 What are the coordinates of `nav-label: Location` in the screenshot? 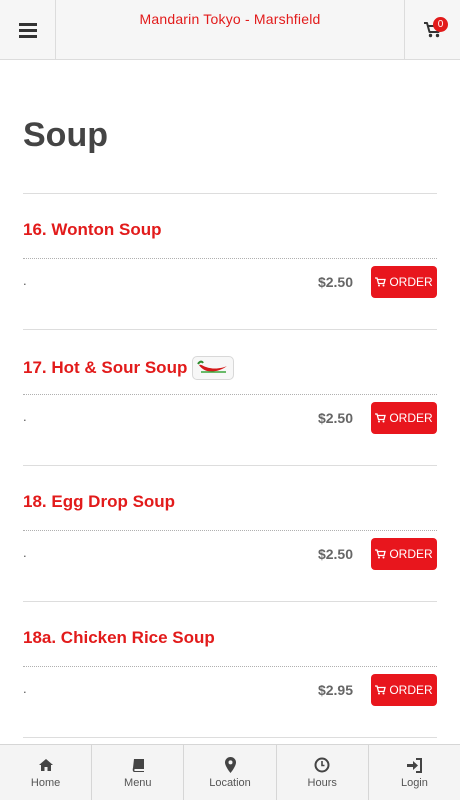 It's located at (230, 783).